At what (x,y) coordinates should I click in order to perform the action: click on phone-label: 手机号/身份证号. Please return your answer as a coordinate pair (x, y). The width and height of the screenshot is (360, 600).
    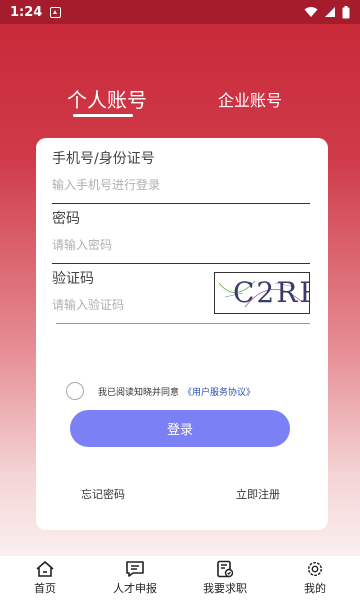
    Looking at the image, I should click on (103, 159).